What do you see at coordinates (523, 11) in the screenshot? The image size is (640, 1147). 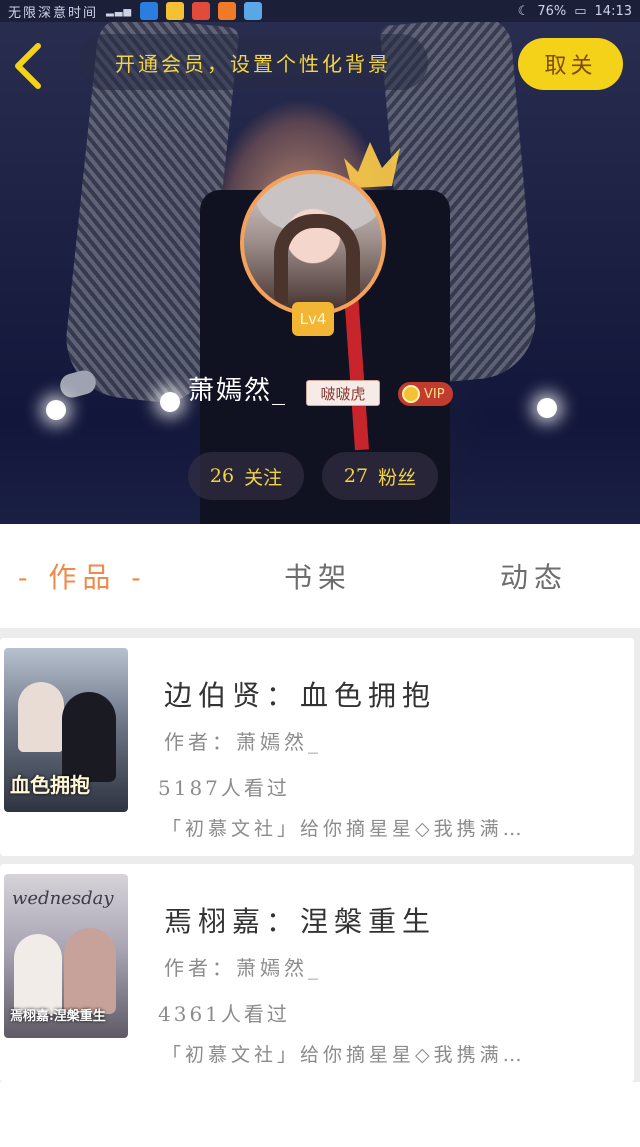 I see `moon-icon: ☾` at bounding box center [523, 11].